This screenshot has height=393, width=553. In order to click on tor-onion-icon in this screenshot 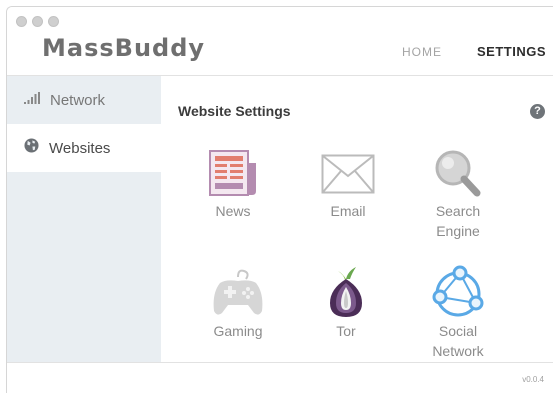, I will do `click(346, 291)`.